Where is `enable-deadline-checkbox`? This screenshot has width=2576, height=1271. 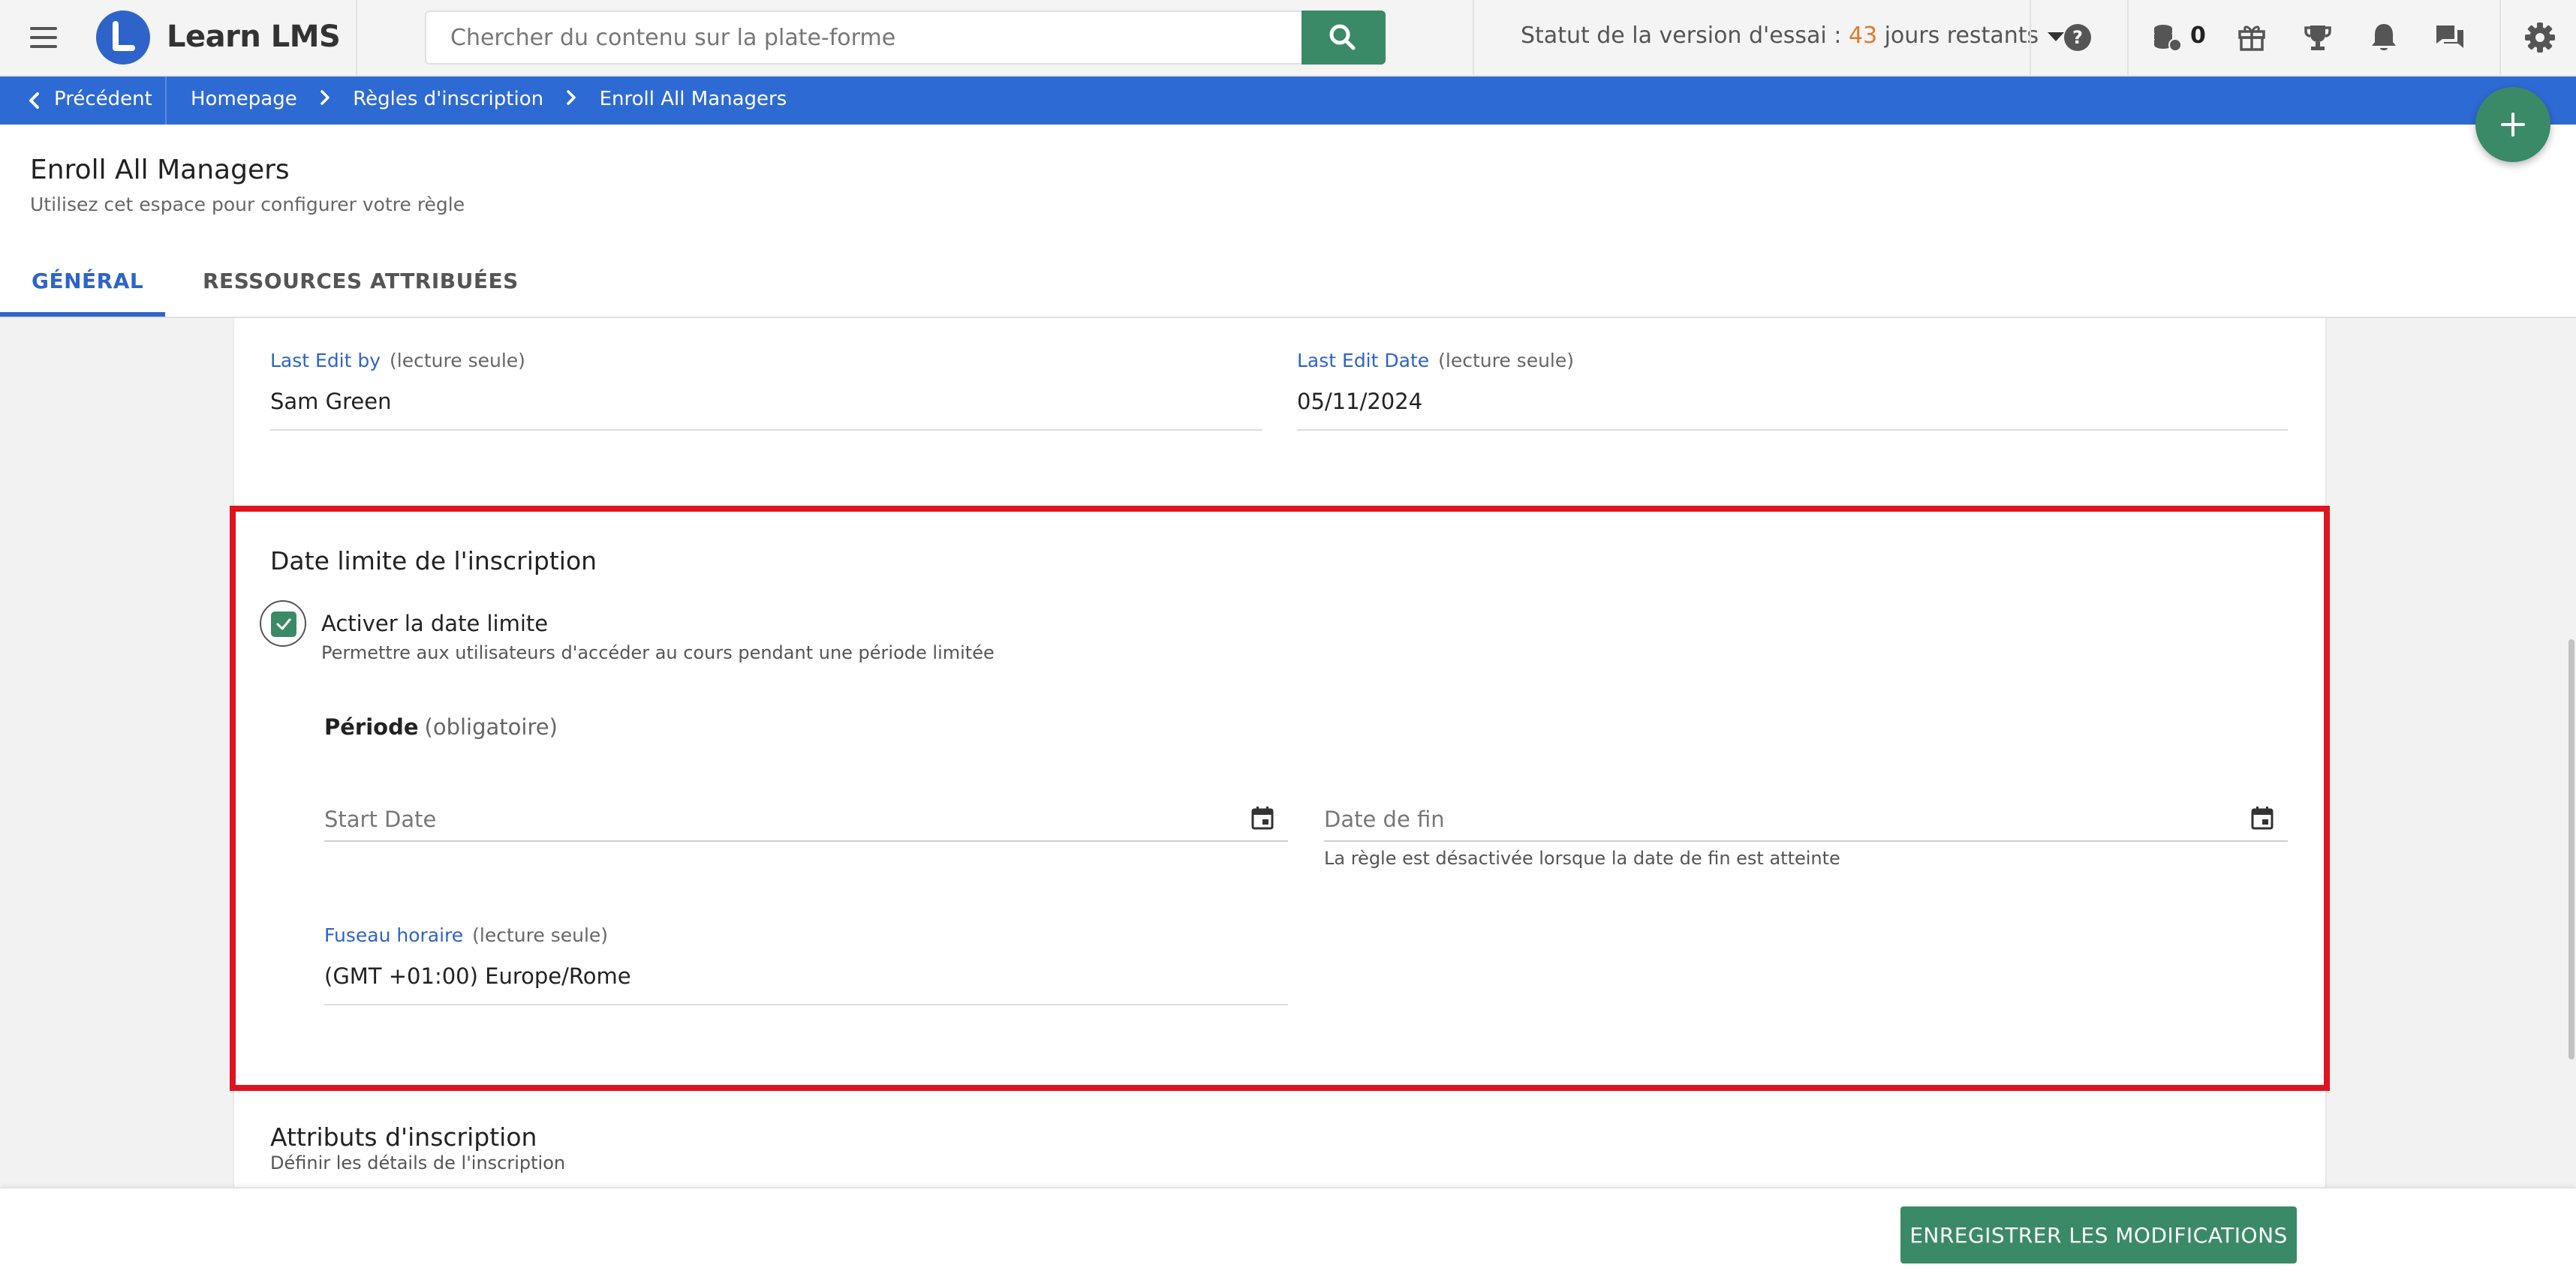 enable-deadline-checkbox is located at coordinates (283, 623).